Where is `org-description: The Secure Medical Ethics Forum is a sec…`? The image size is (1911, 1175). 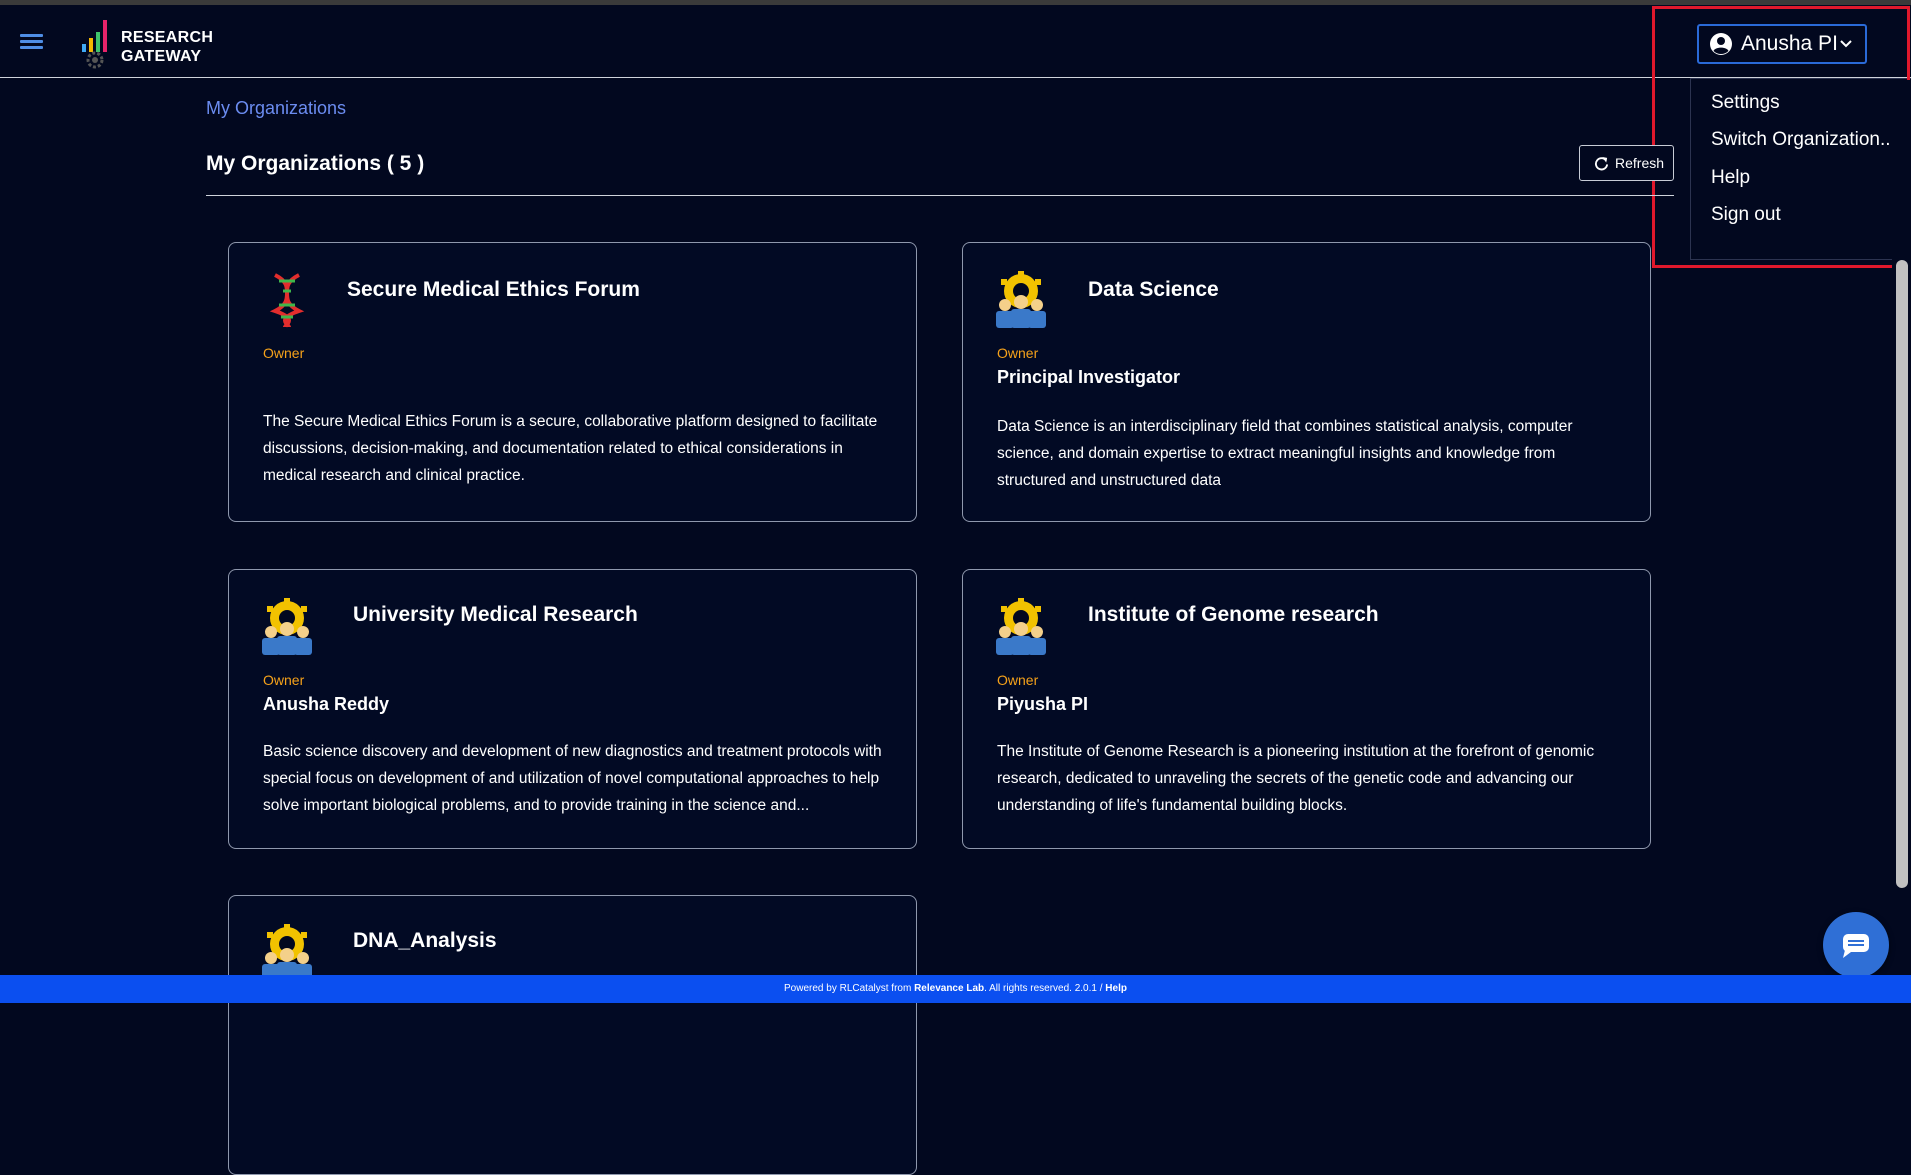
org-description: The Secure Medical Ethics Forum is a sec… is located at coordinates (570, 448).